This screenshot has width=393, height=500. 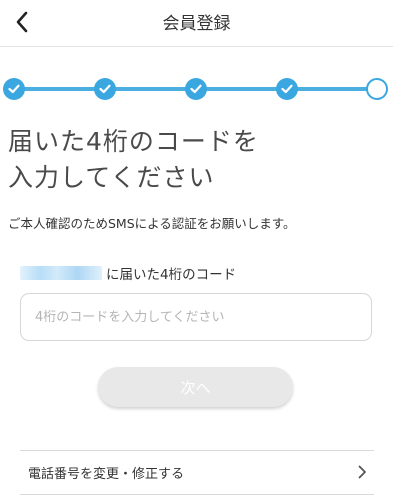 I want to click on change-phone-link: 電話番号を変更・修正する, so click(x=197, y=472).